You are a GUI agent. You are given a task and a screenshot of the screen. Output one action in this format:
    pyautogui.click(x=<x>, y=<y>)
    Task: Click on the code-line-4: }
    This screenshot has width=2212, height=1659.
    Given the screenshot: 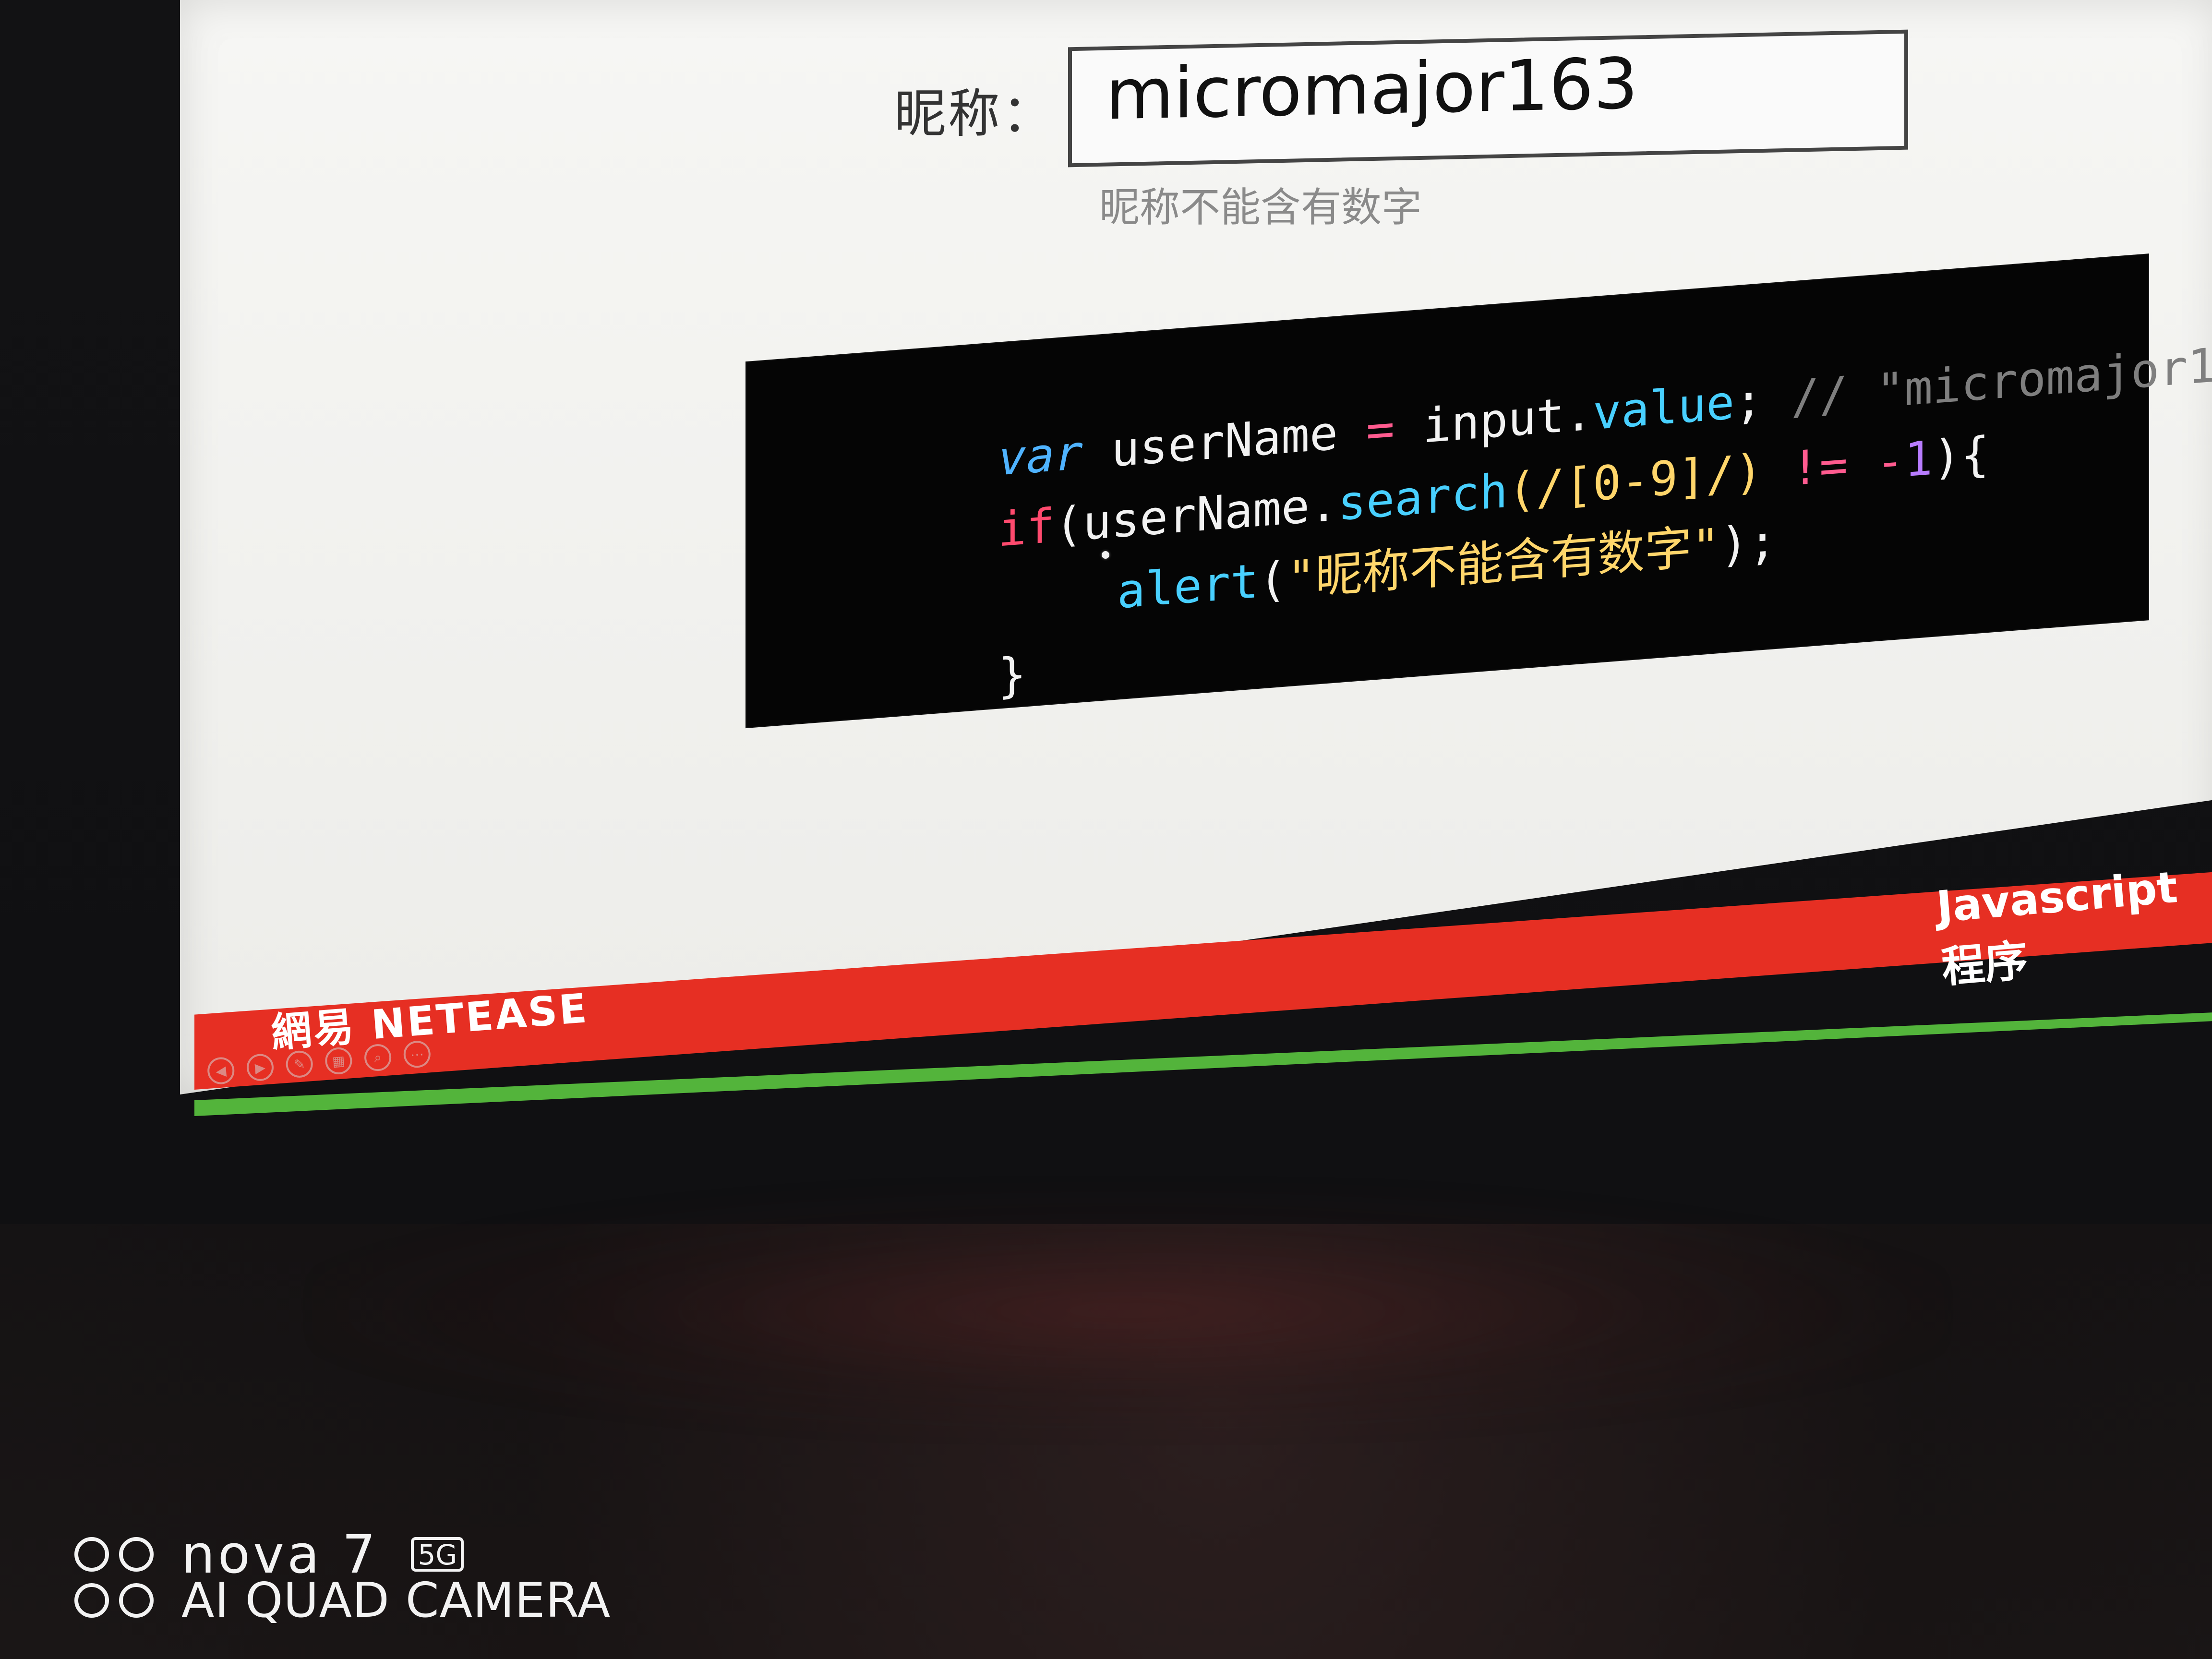 What is the action you would take?
    pyautogui.click(x=898, y=684)
    